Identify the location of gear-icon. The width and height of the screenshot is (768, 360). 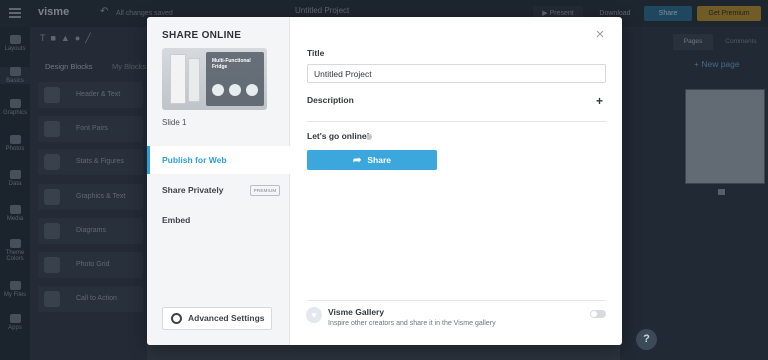
(176, 318).